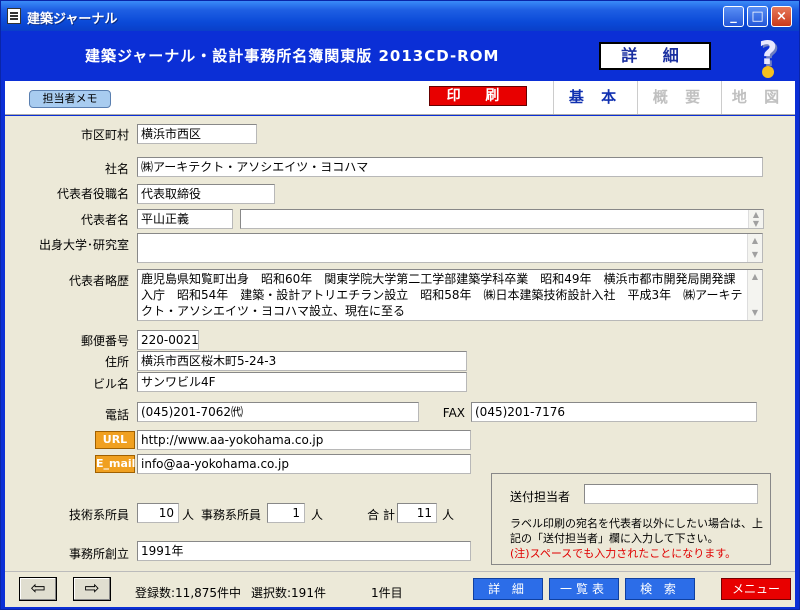 The height and width of the screenshot is (610, 800). I want to click on rep-name-scrollbar: ▲ ▼, so click(755, 219).